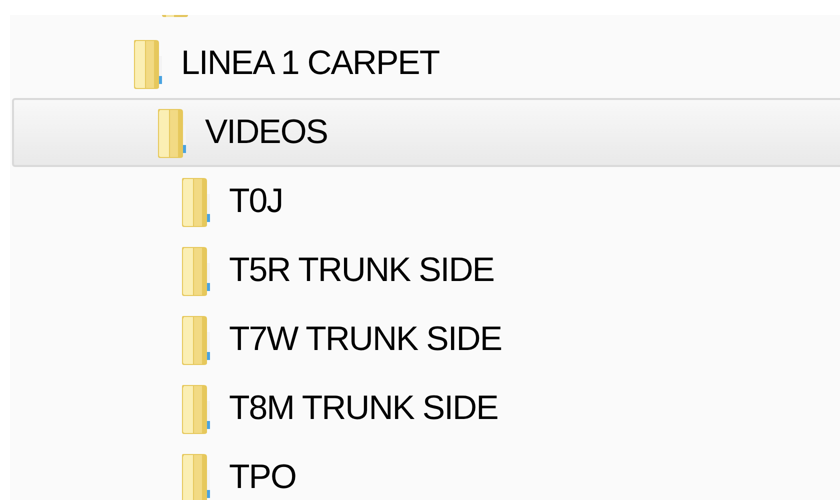  What do you see at coordinates (425, 201) in the screenshot?
I see `tree-item: T0J` at bounding box center [425, 201].